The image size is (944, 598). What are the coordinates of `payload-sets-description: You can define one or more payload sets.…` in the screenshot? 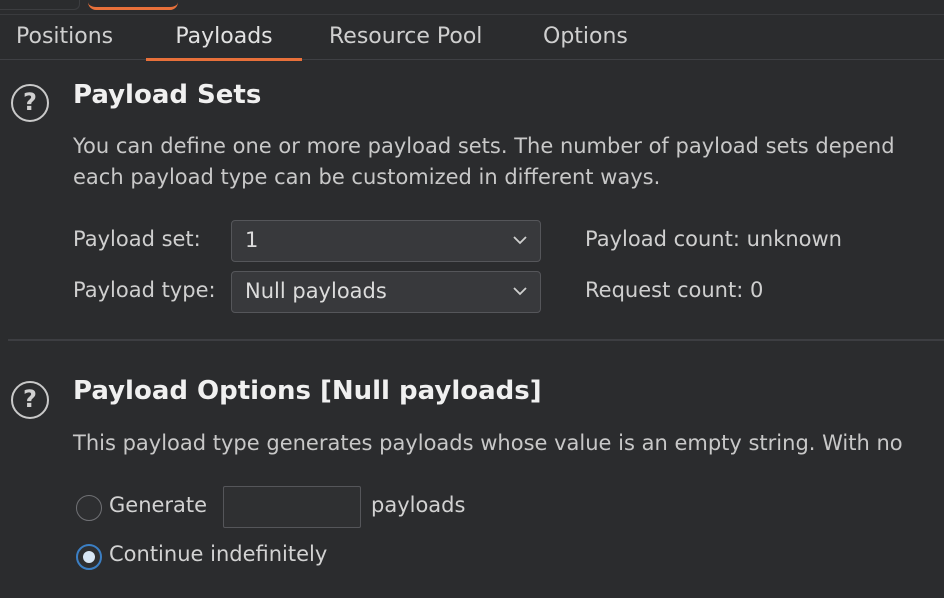 It's located at (484, 162).